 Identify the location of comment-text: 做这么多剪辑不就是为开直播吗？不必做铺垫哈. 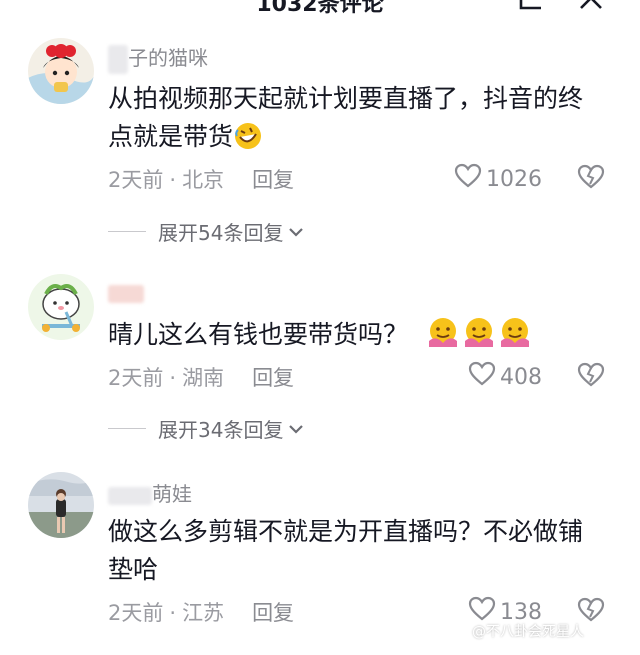
(346, 550).